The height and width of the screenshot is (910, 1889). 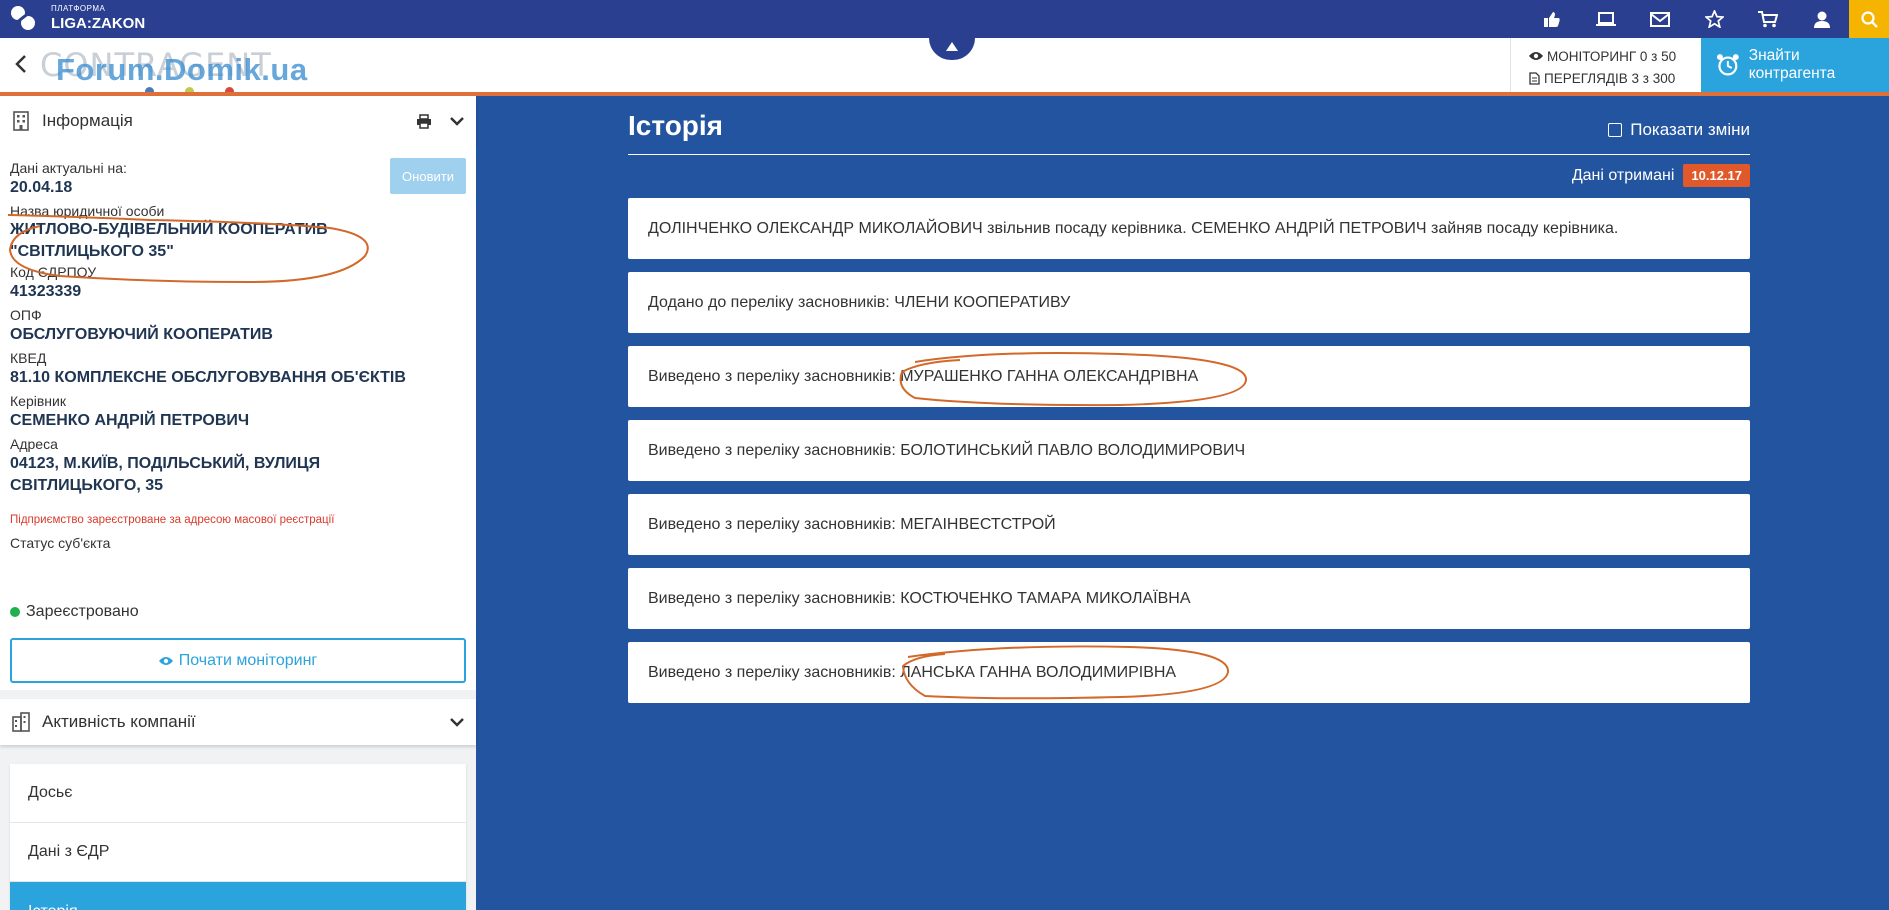 I want to click on alarm-clock-icon, so click(x=1727, y=65).